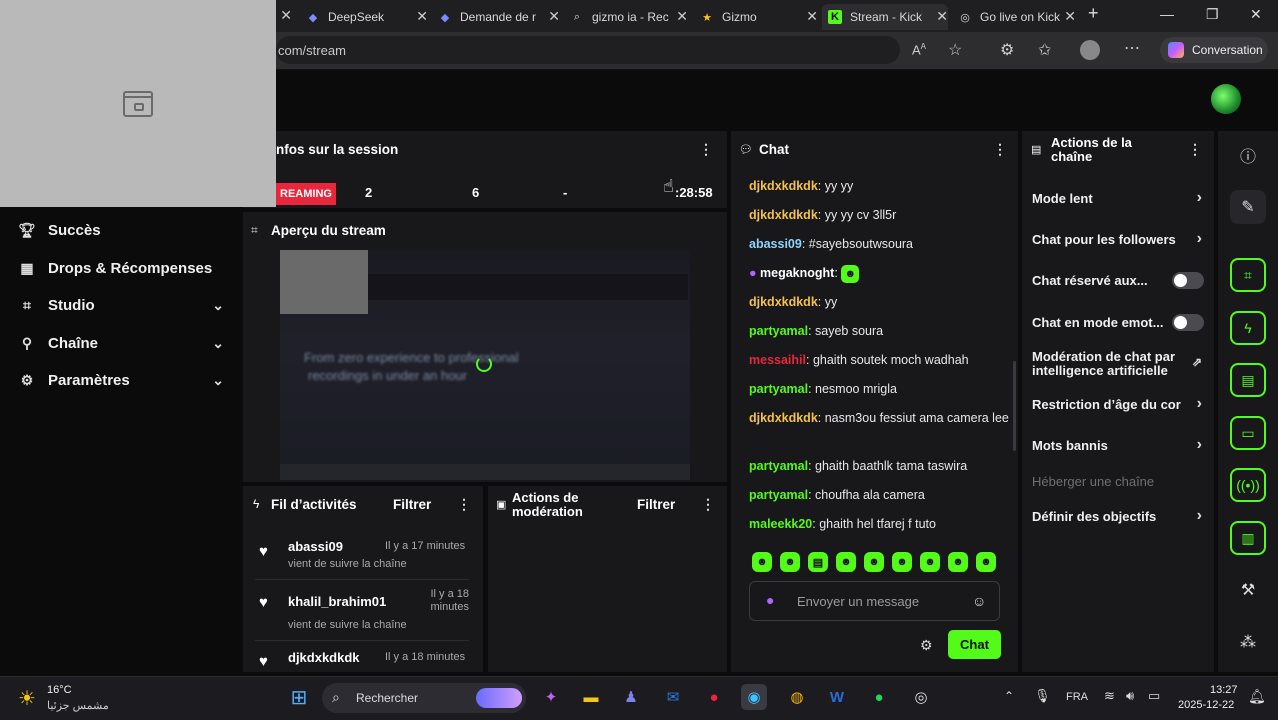 This screenshot has height=720, width=1278. I want to click on chat-username: abassi09, so click(775, 244).